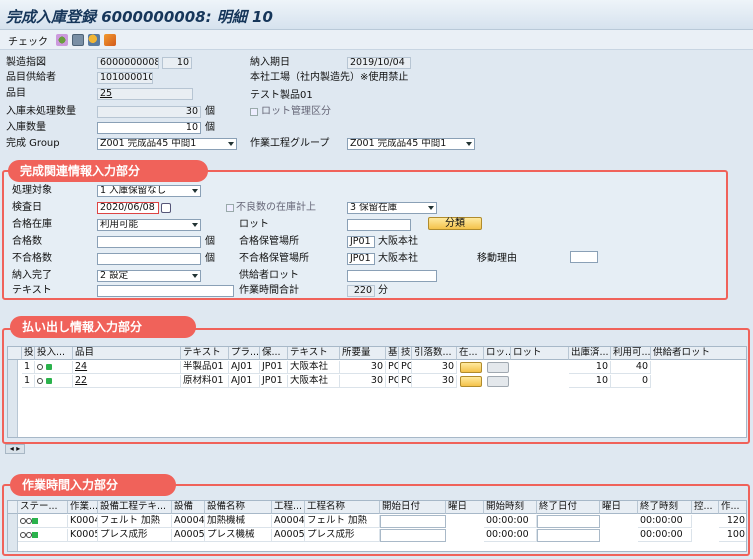  I want to click on delivery-done-select: 2 設定, so click(149, 276).